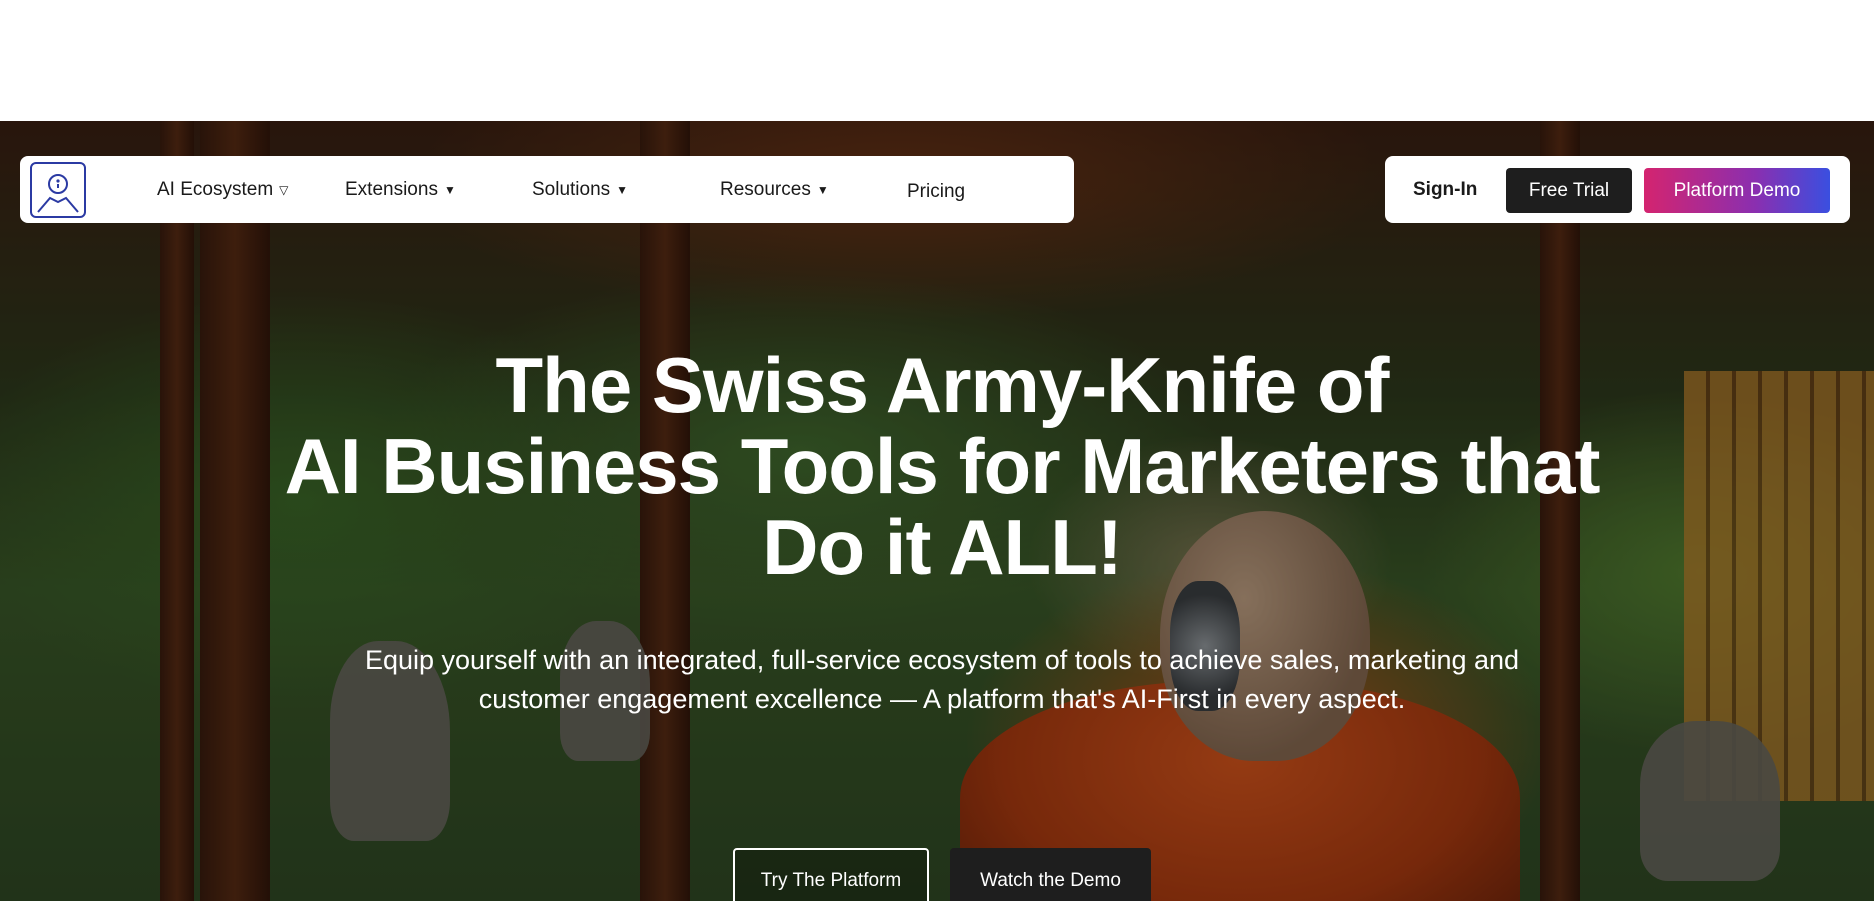 The height and width of the screenshot is (901, 1874). I want to click on nav-item-label: Resources, so click(765, 189).